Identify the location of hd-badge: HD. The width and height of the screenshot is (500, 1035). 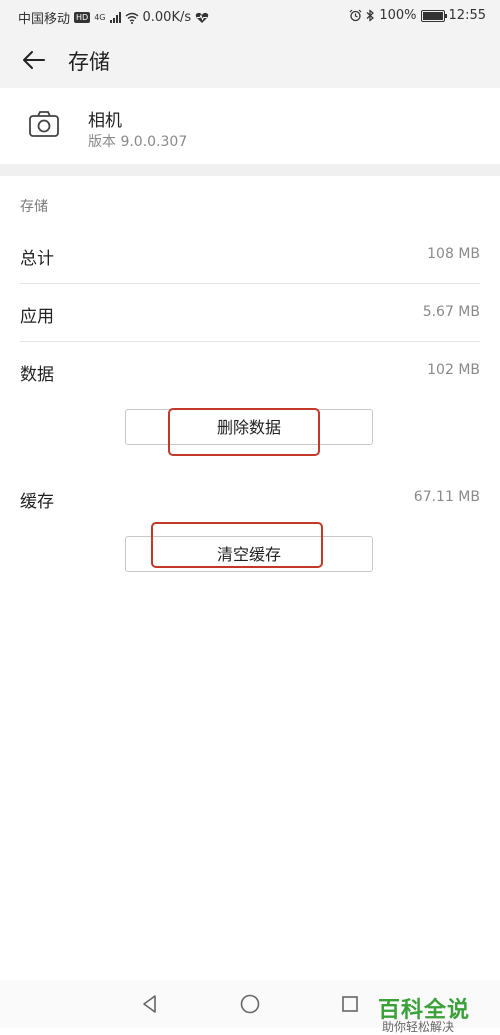
(82, 17).